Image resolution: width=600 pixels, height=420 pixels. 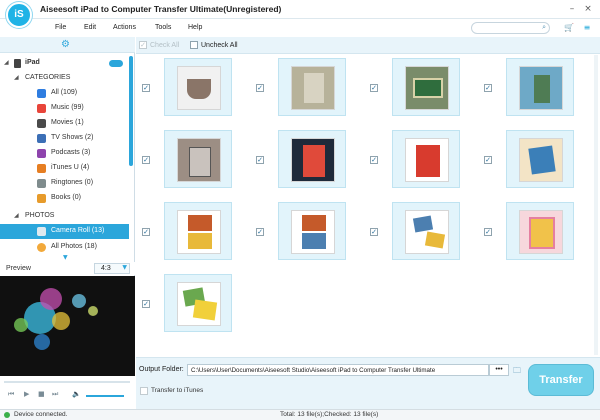 I want to click on sidebar-item-movies: Movies (1), so click(x=65, y=123).